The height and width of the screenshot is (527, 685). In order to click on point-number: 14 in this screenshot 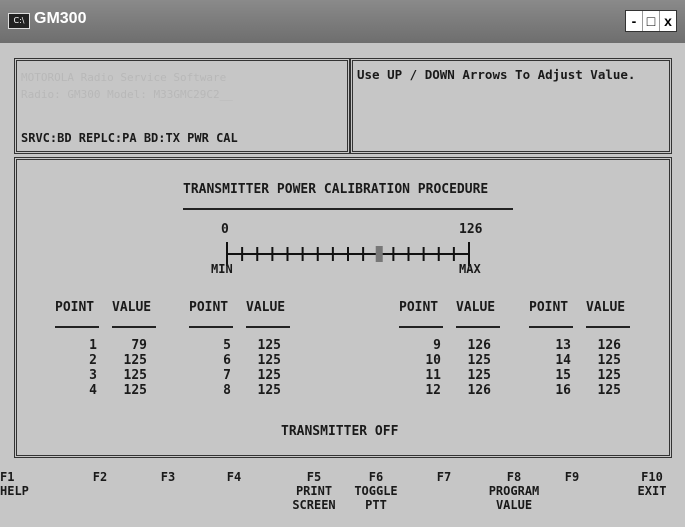, I will do `click(563, 360)`.